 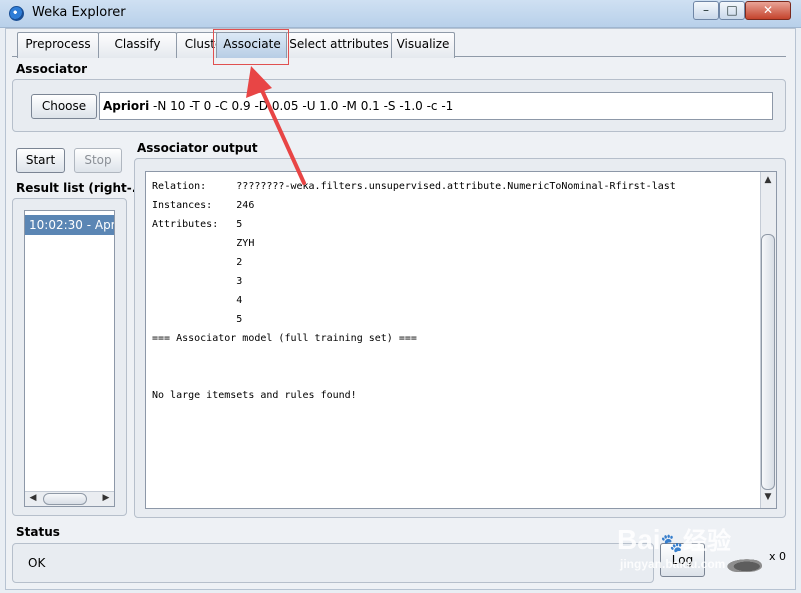 I want to click on tab-preprocess: Preprocess, so click(x=58, y=45).